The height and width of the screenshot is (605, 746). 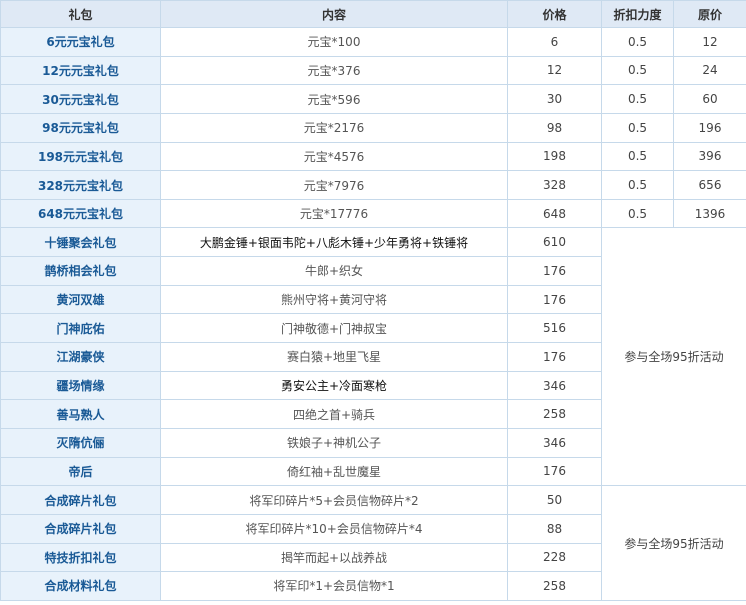 I want to click on pack-original-price: 1396, so click(x=709, y=213).